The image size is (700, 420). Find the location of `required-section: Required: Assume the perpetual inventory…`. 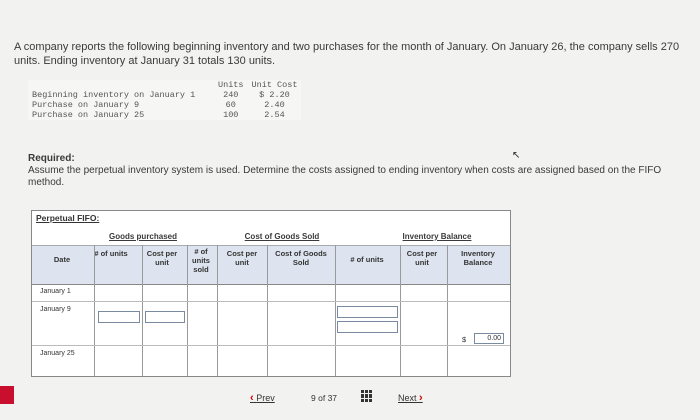

required-section: Required: Assume the perpetual inventory… is located at coordinates (358, 171).